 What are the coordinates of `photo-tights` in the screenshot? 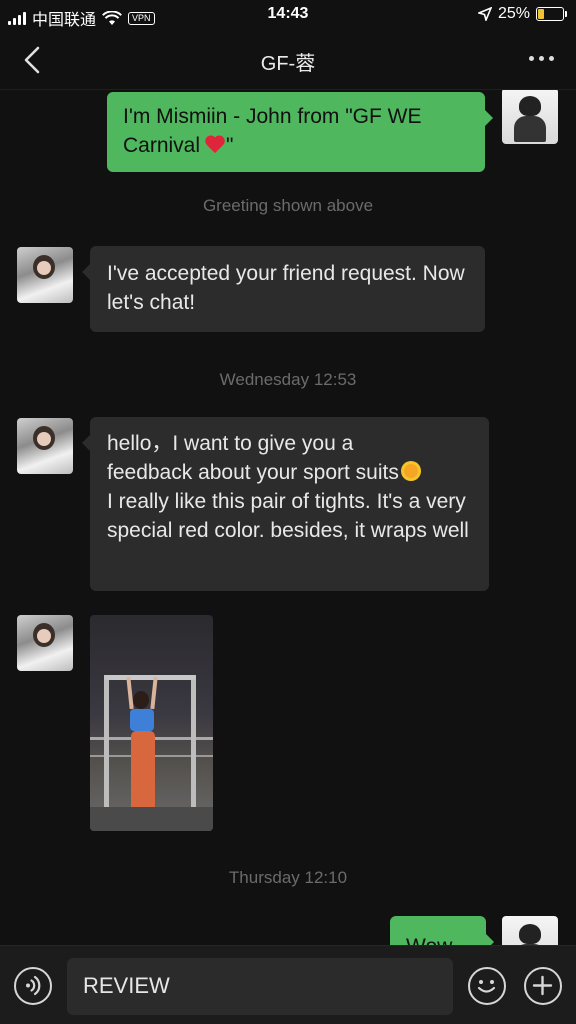 It's located at (143, 771).